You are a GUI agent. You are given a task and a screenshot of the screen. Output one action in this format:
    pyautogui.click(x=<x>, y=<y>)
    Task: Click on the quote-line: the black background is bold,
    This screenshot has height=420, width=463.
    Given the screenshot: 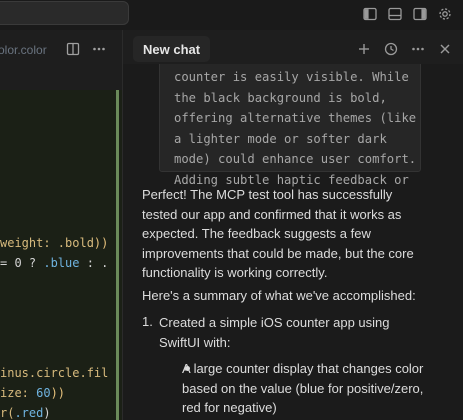 What is the action you would take?
    pyautogui.click(x=280, y=97)
    